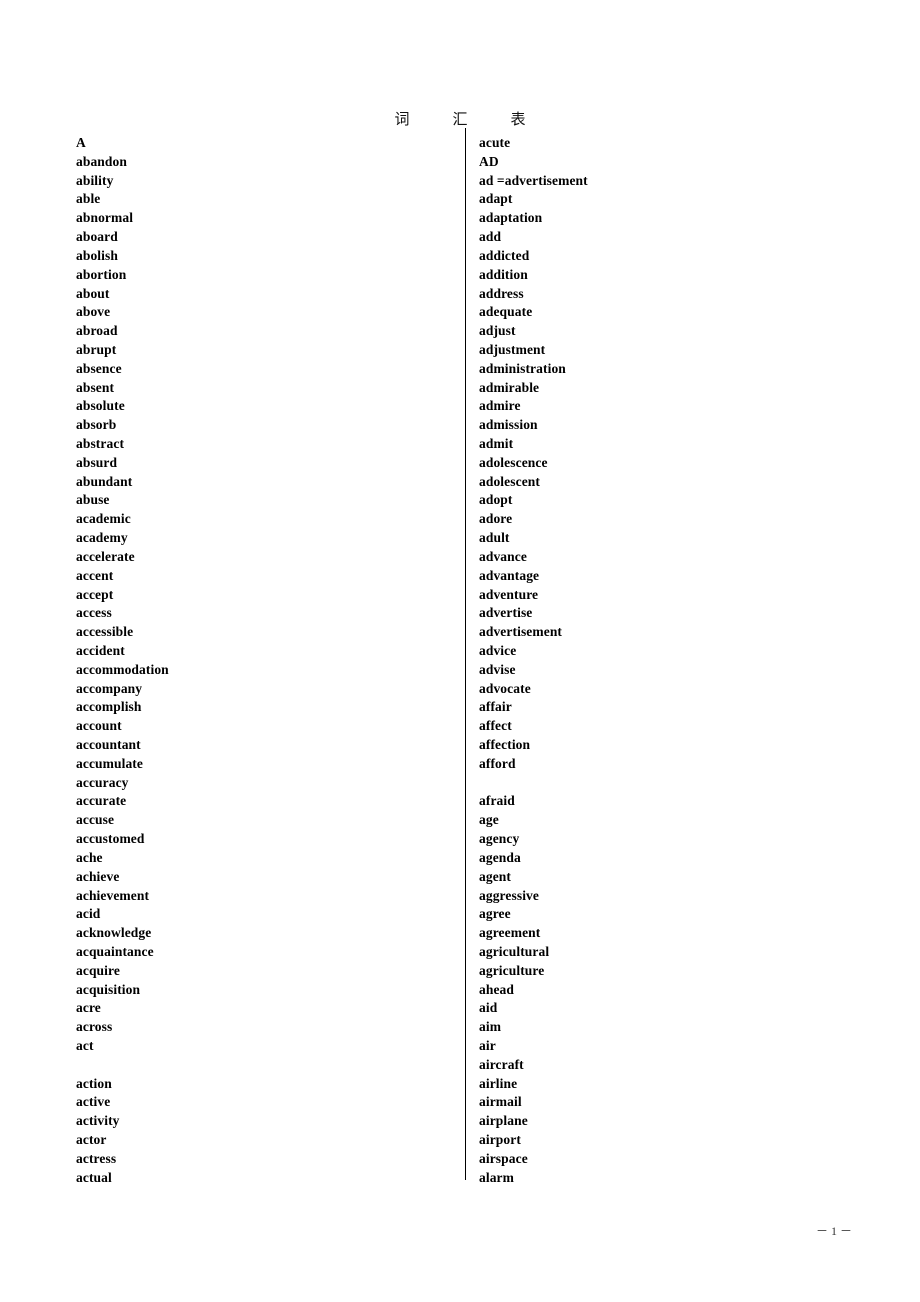 This screenshot has height=1302, width=920. I want to click on vocabulary-entry: about, so click(93, 293).